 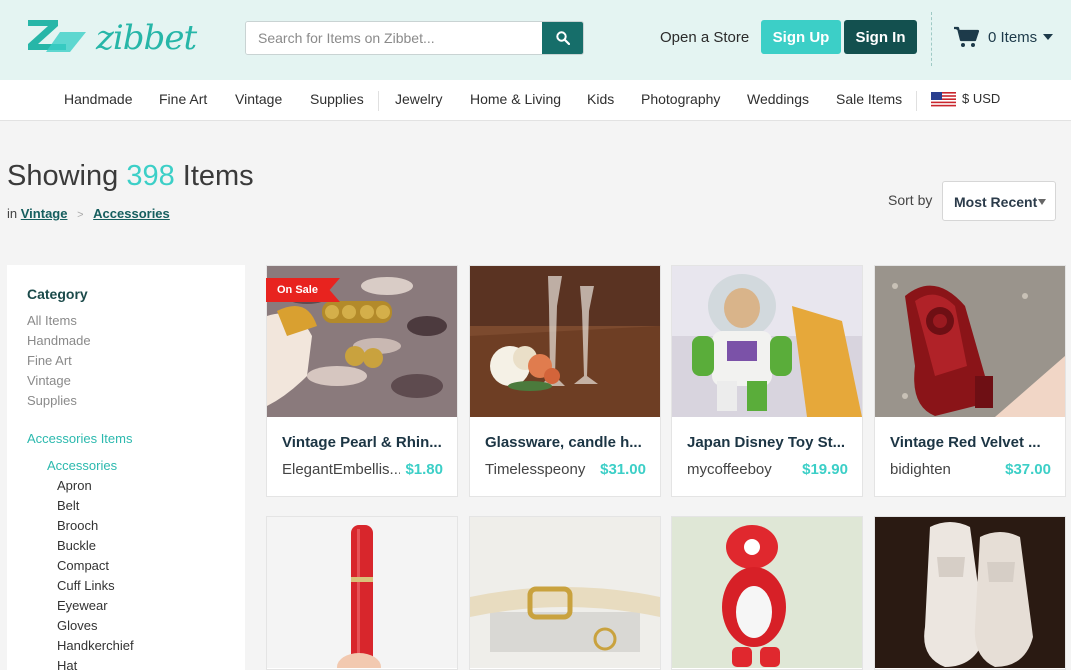 I want to click on nav-weddings: Weddings, so click(x=778, y=99).